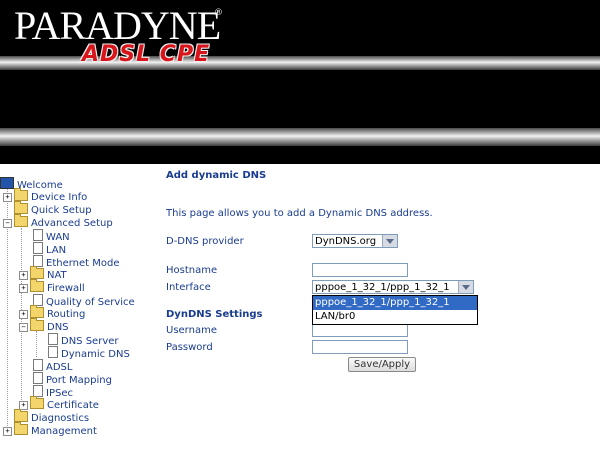  Describe the element at coordinates (395, 317) in the screenshot. I see `interface-option: LAN/br0` at that location.